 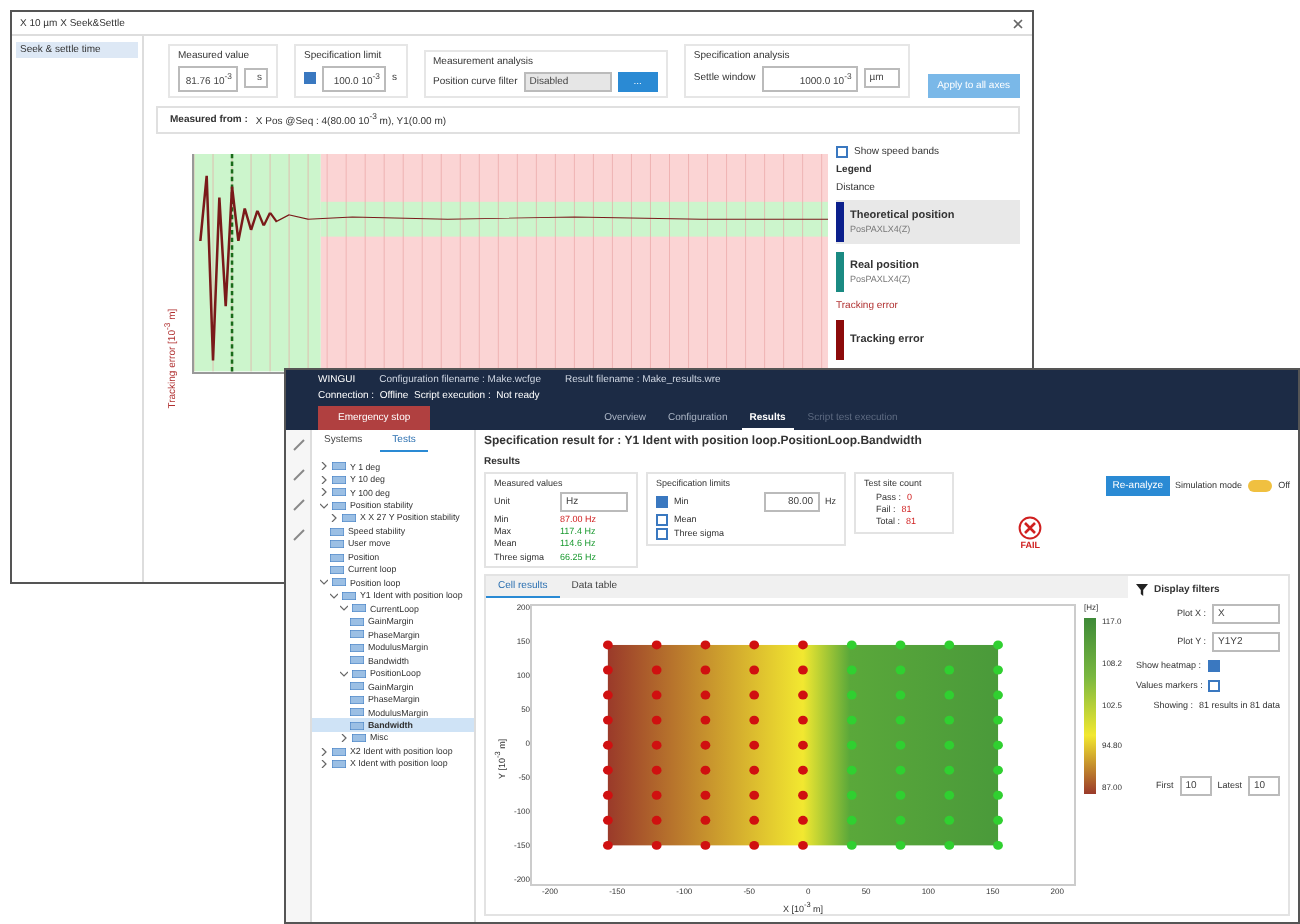 What do you see at coordinates (1260, 486) in the screenshot?
I see `simulation-toggle` at bounding box center [1260, 486].